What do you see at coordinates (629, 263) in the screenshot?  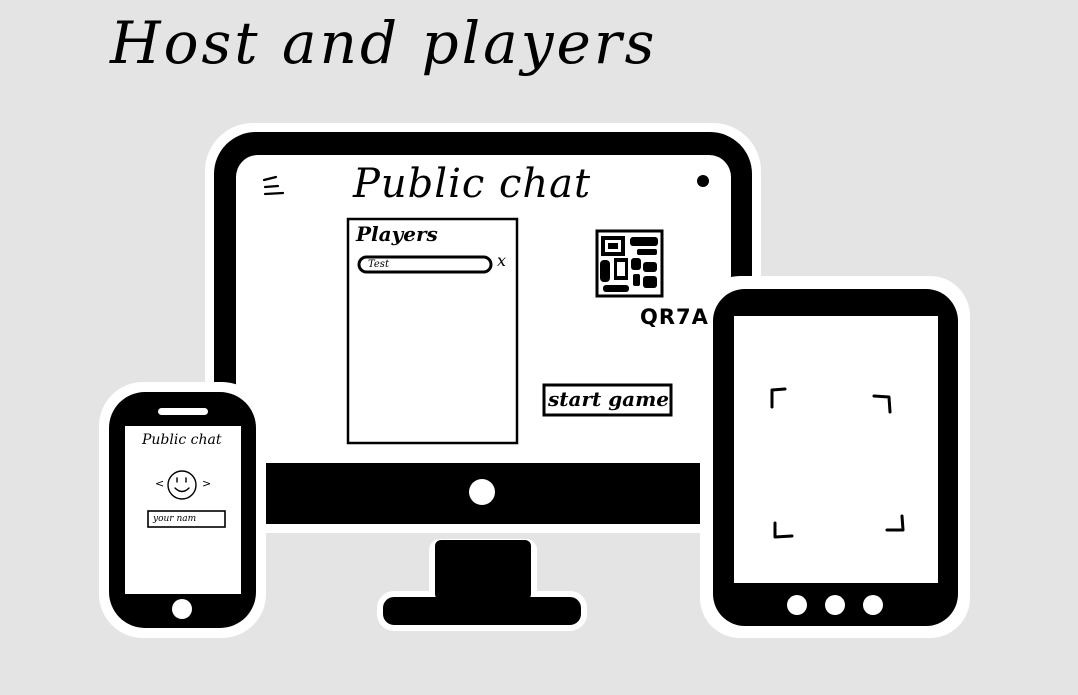 I see `qr-code-icon` at bounding box center [629, 263].